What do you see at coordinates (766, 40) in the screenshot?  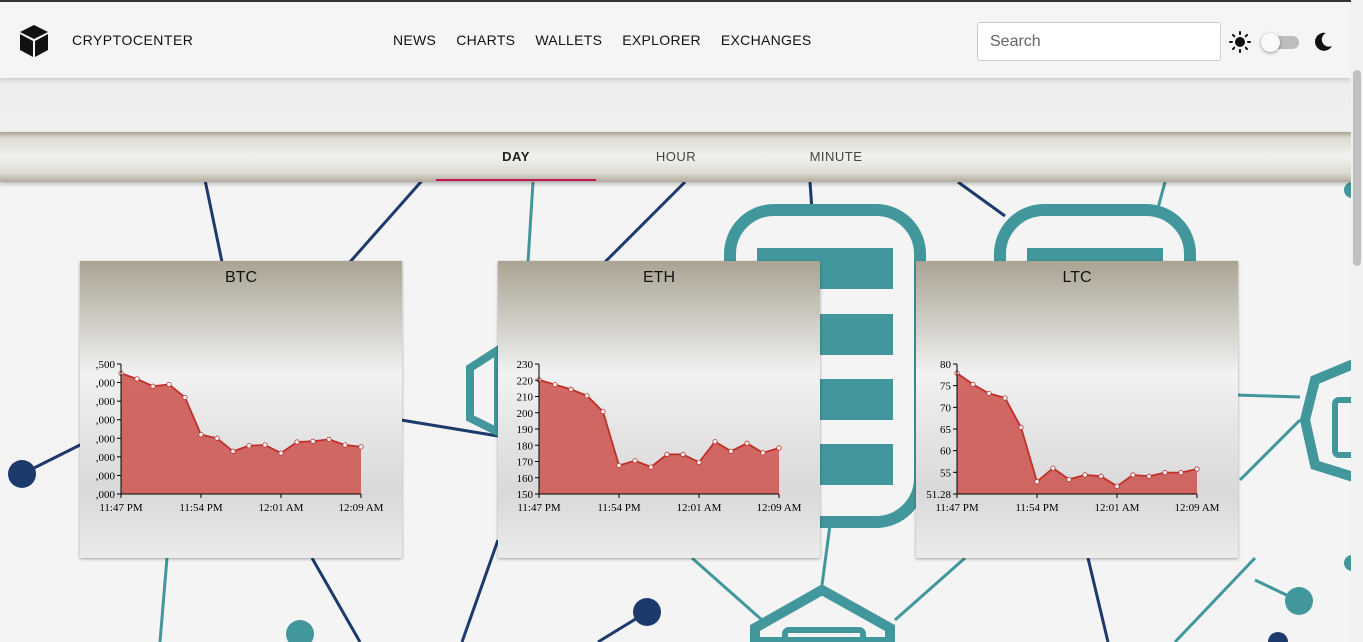 I see `nav-exchanges: EXCHANGES` at bounding box center [766, 40].